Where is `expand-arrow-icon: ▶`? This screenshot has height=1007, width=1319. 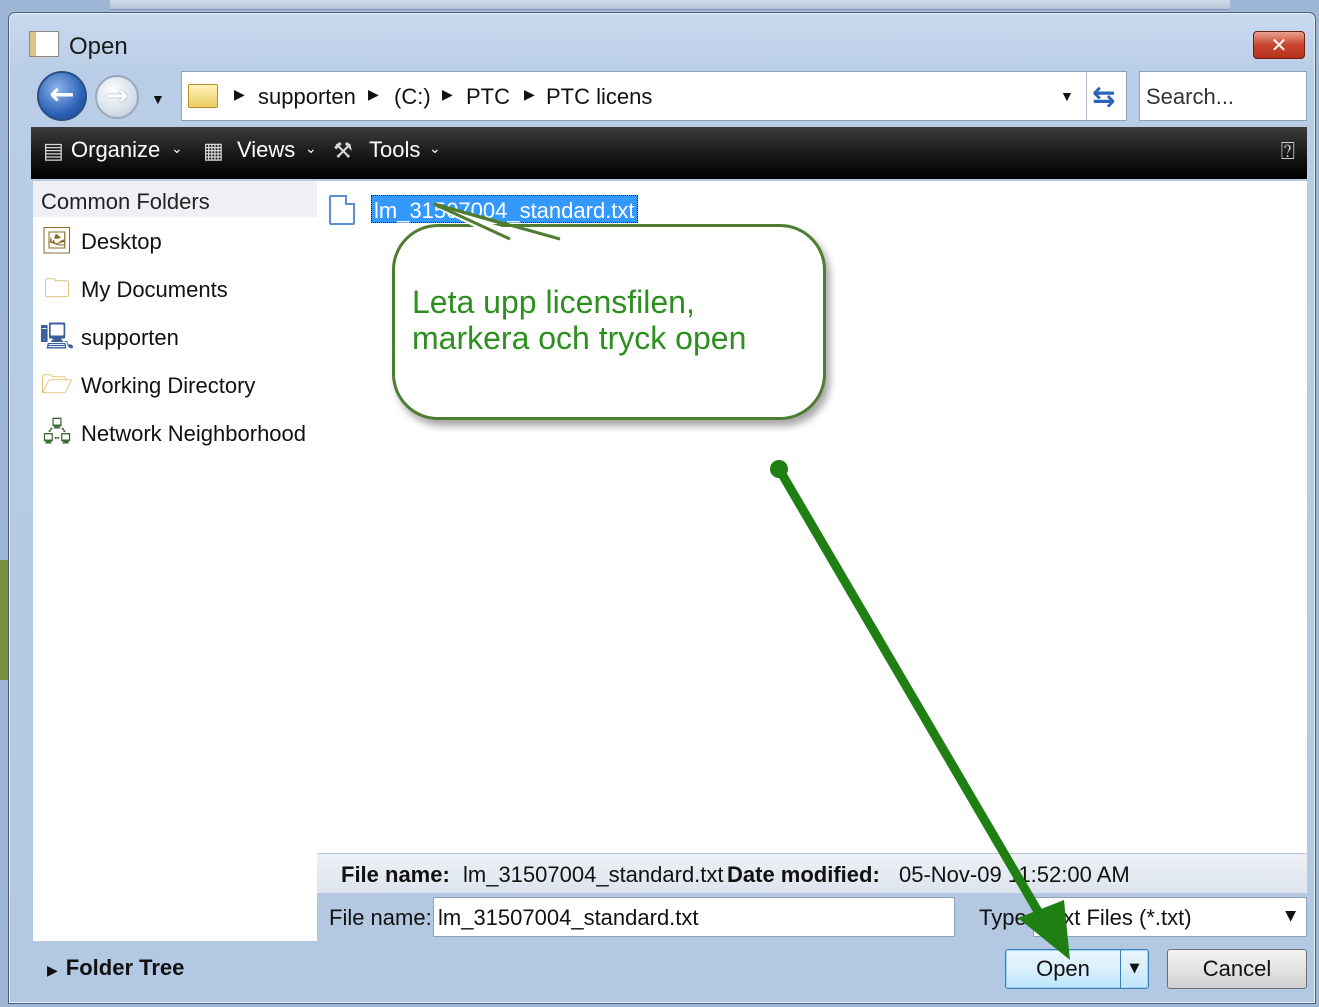 expand-arrow-icon: ▶ is located at coordinates (52, 971).